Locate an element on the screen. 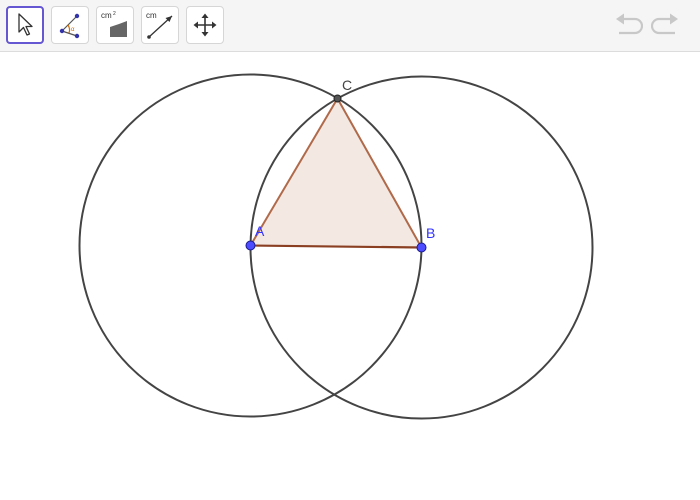 Image resolution: width=700 pixels, height=500 pixels. svg-text: α is located at coordinates (73, 30).